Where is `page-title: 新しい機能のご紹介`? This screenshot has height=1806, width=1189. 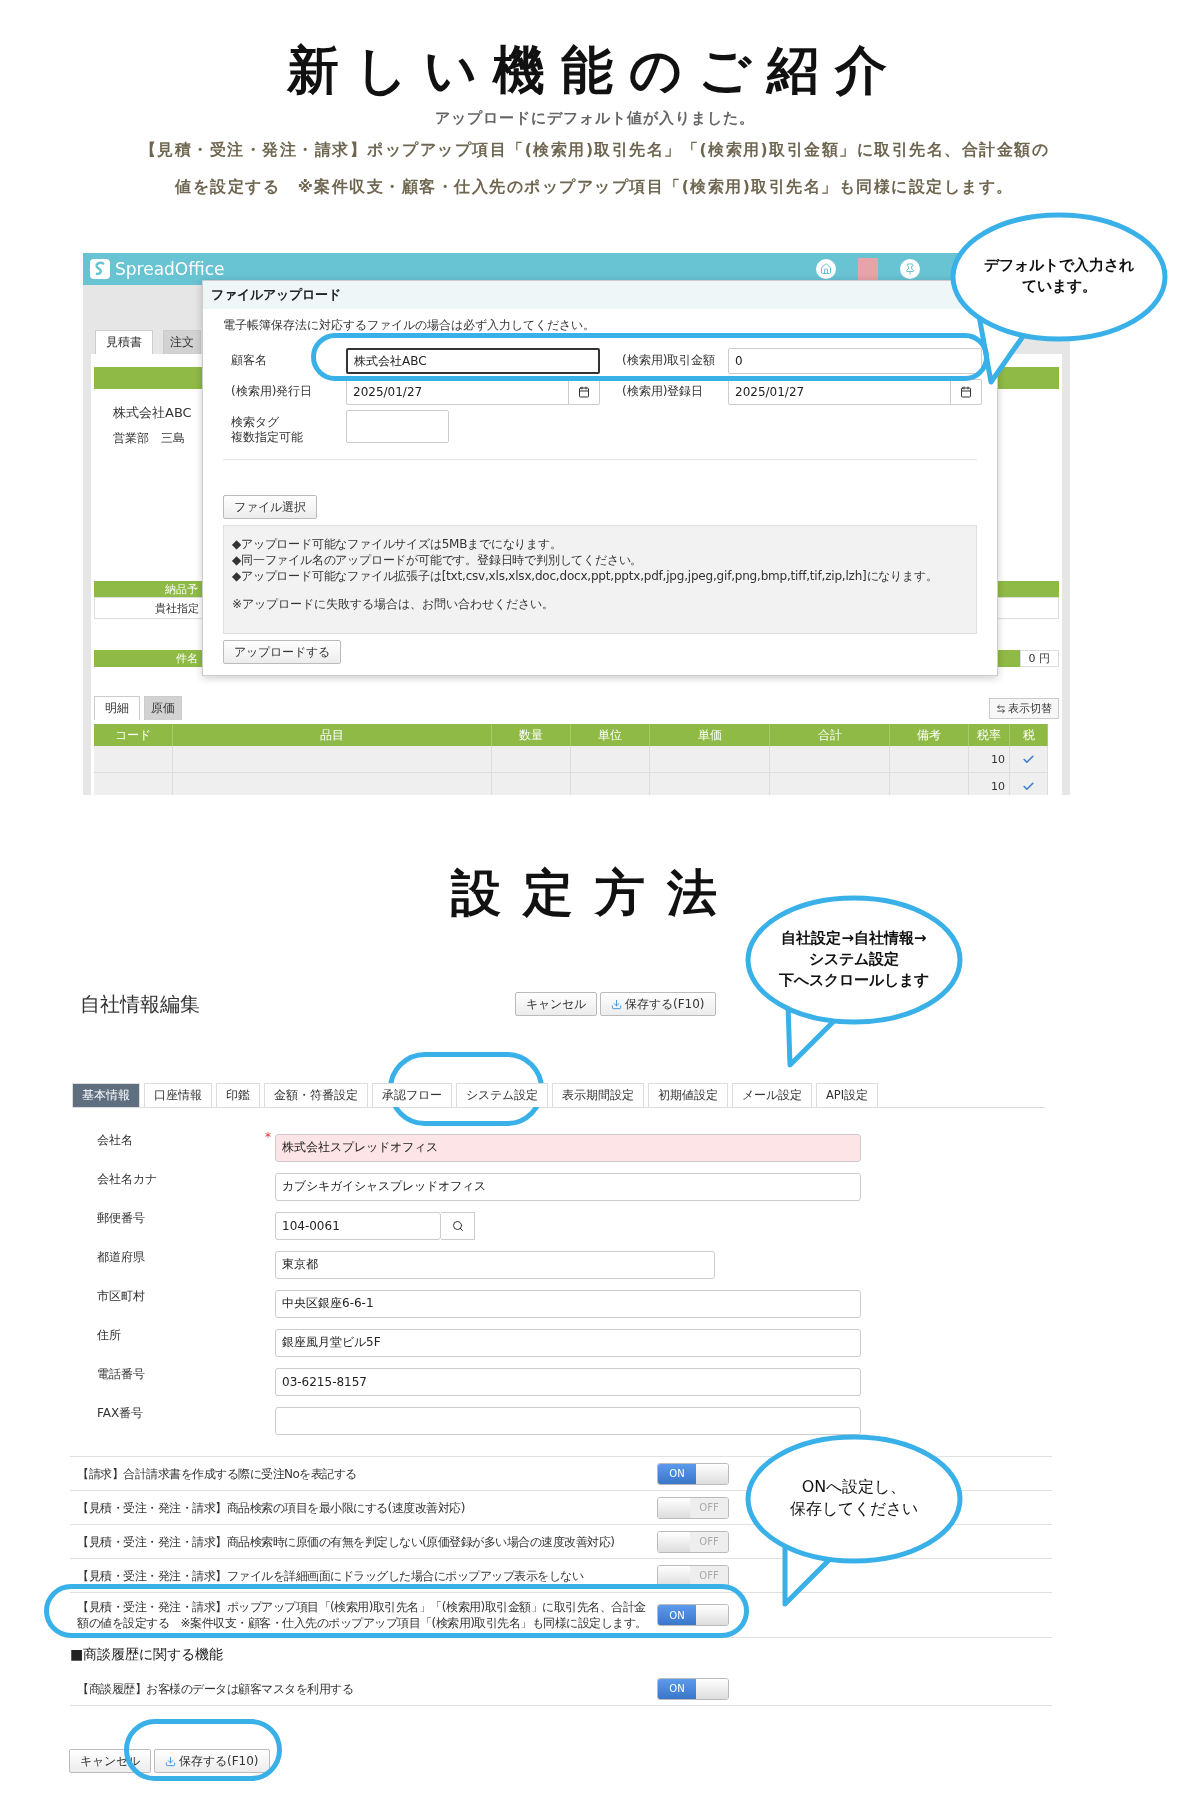
page-title: 新しい機能のご紹介 is located at coordinates (594, 70).